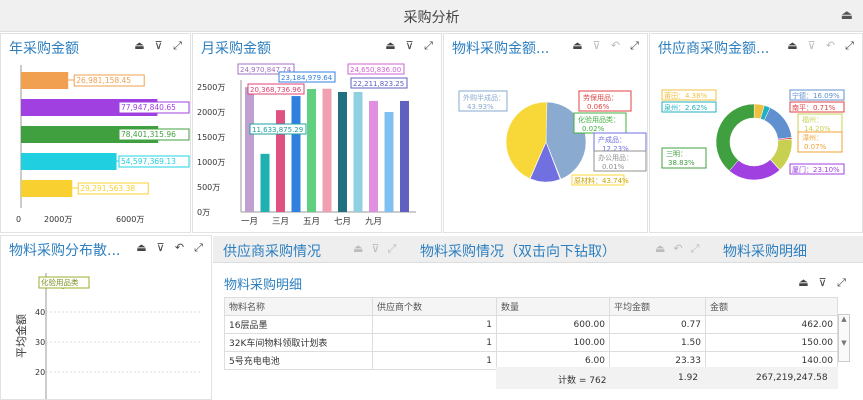 The image size is (863, 400). What do you see at coordinates (812, 119) in the screenshot?
I see `data-label: 福州：` at bounding box center [812, 119].